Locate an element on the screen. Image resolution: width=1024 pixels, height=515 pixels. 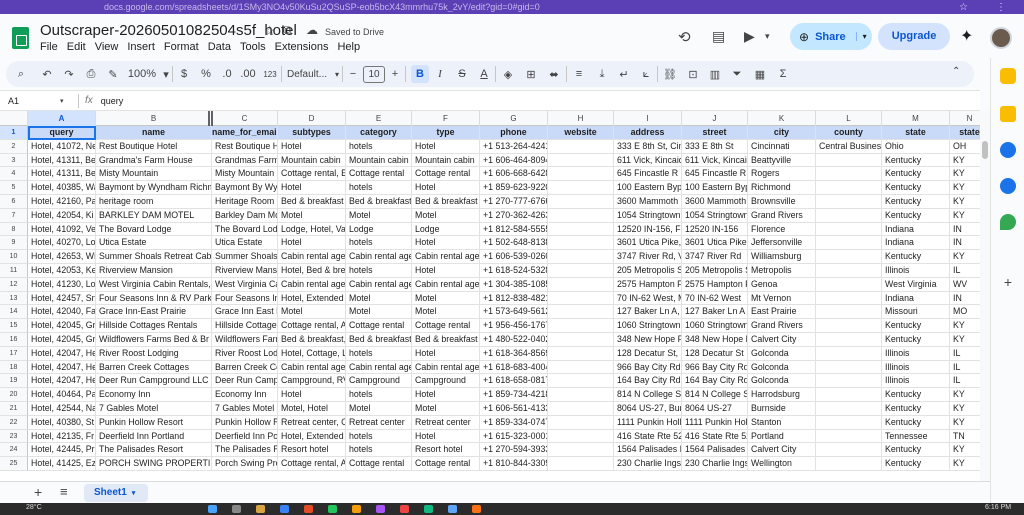
insert-link-icon: ⛓ is located at coordinates (670, 74).